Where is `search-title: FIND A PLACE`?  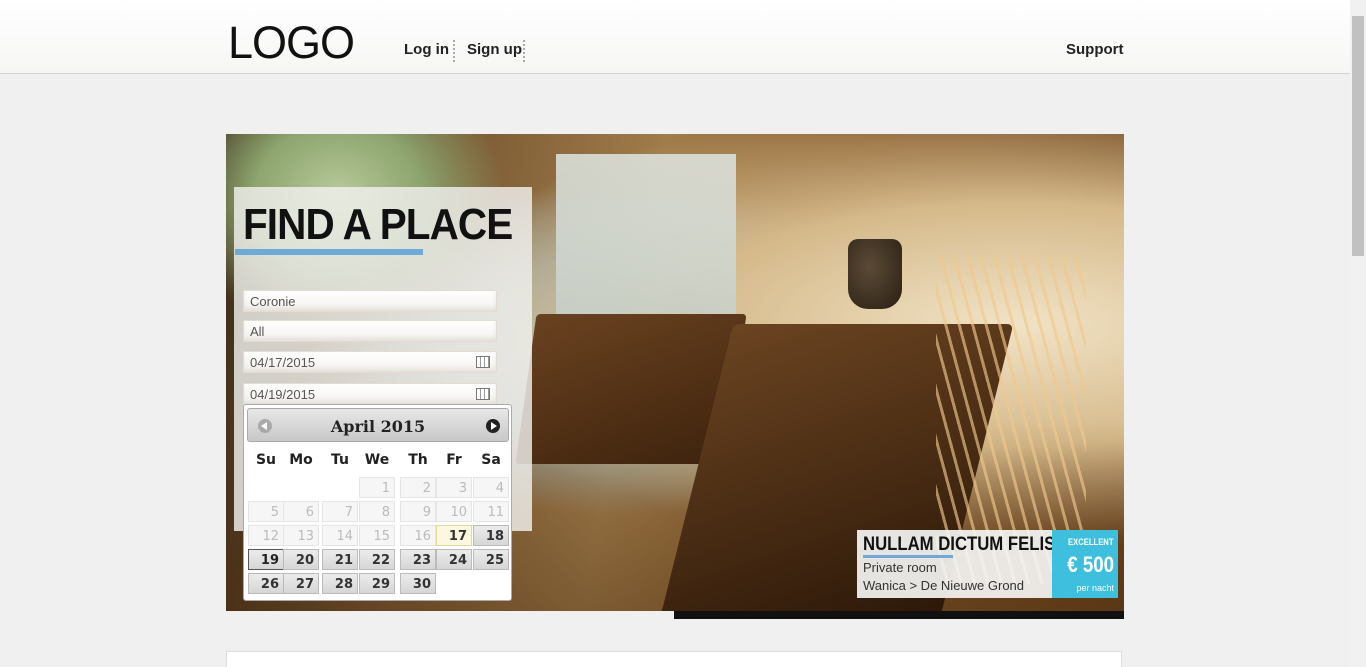 search-title: FIND A PLACE is located at coordinates (378, 224).